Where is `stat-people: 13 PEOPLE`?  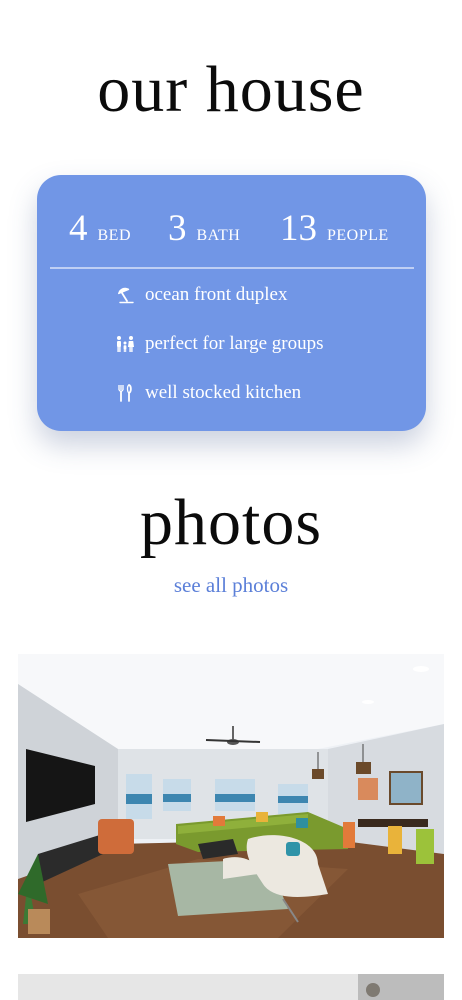
stat-people: 13 PEOPLE is located at coordinates (334, 229).